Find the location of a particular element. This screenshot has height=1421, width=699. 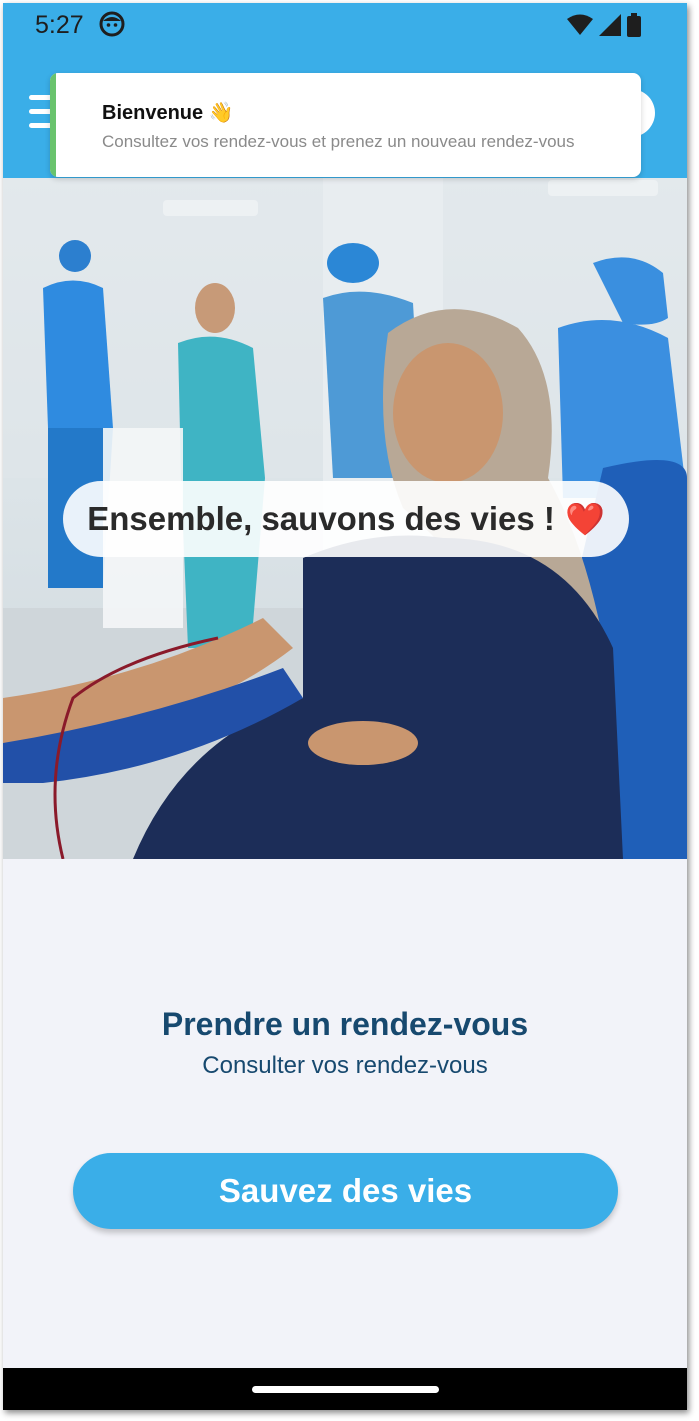

heart-icon: ❤️ is located at coordinates (584, 519).